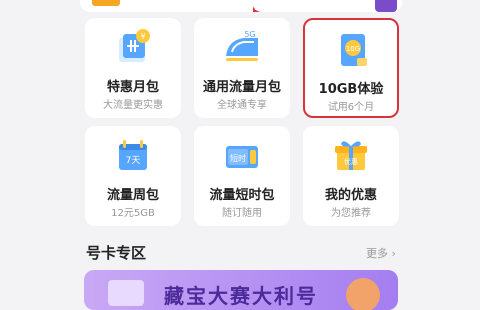 The height and width of the screenshot is (310, 480). What do you see at coordinates (386, 6) in the screenshot?
I see `previous-card-purple-icon` at bounding box center [386, 6].